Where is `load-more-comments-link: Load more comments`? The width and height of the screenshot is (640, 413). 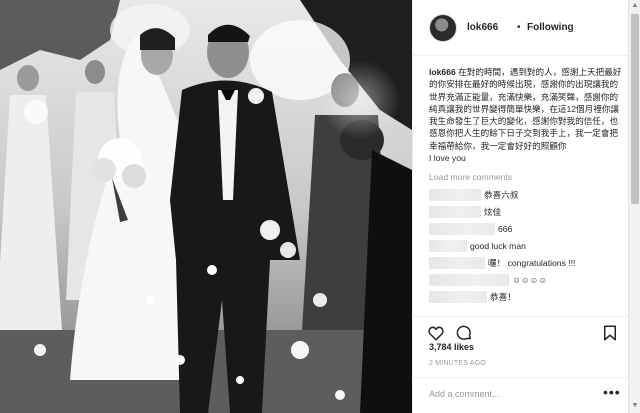
load-more-comments-link: Load more comments is located at coordinates (527, 177).